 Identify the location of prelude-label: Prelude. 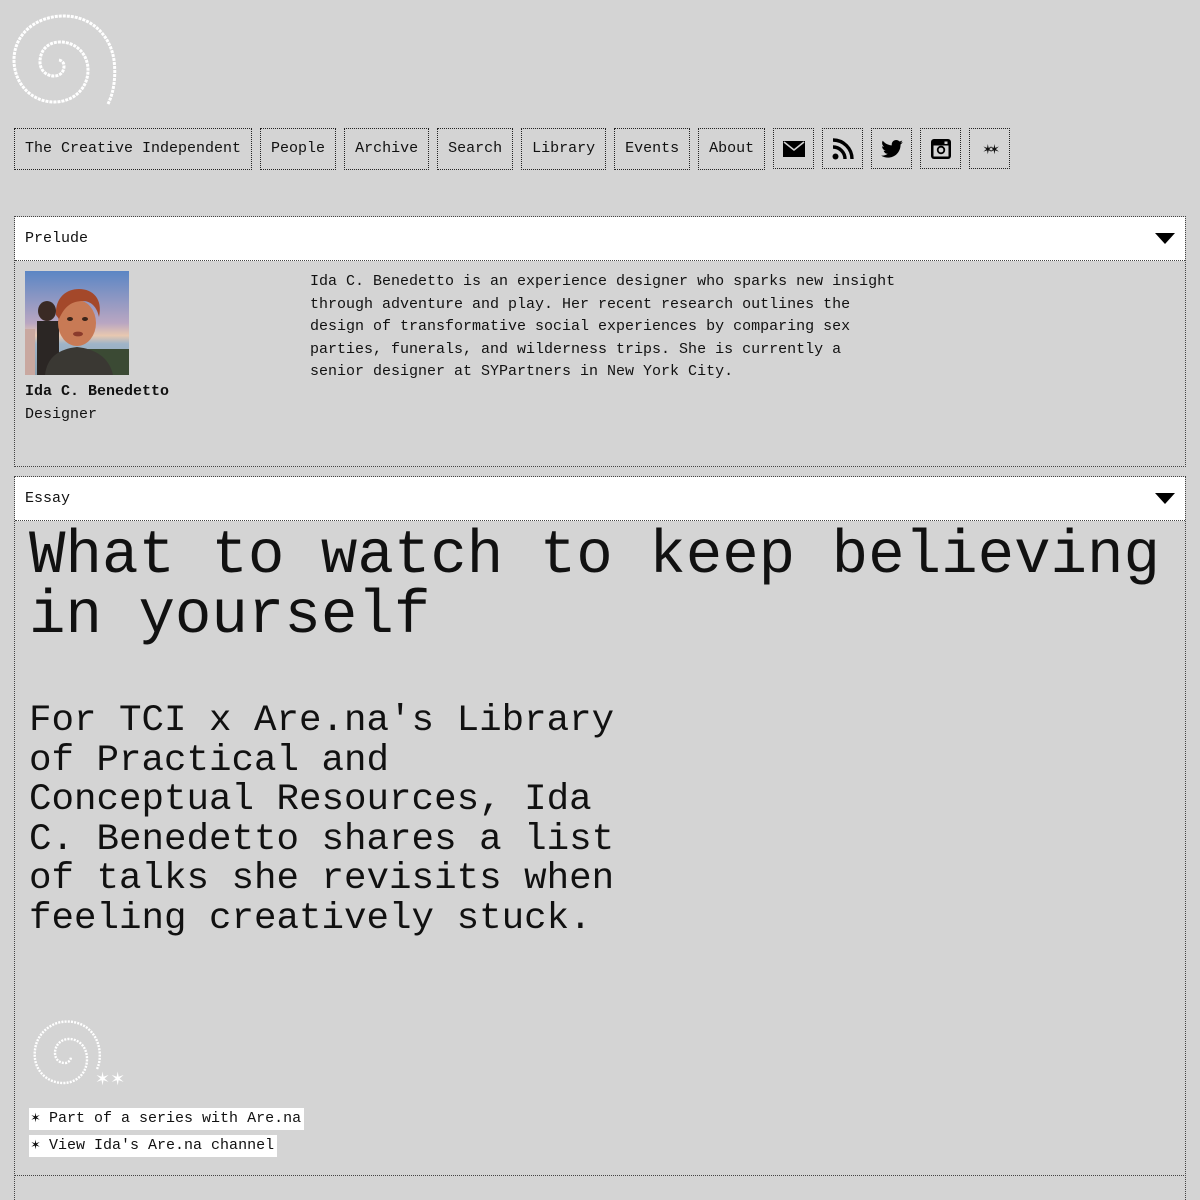
(57, 238).